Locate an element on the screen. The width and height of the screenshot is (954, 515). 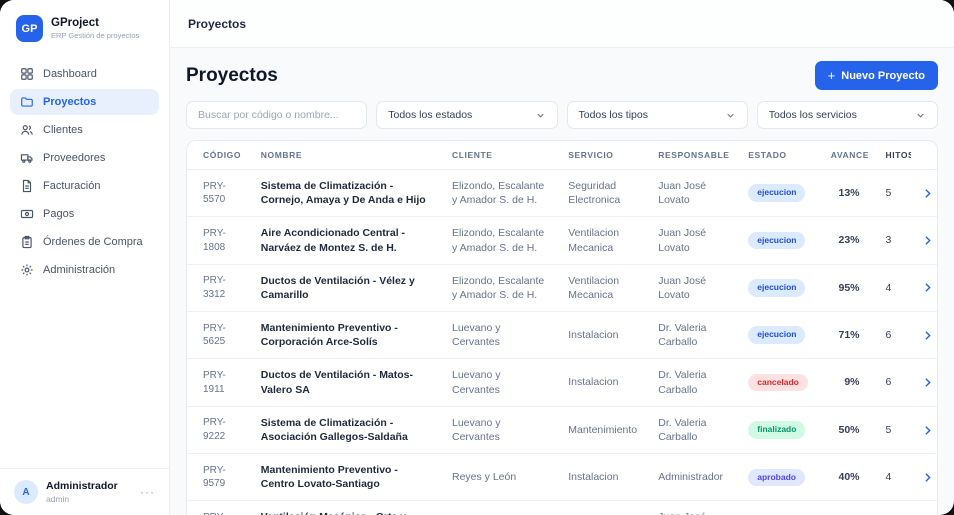
cell-servicio: Ventilacion Mecanica is located at coordinates (603, 288).